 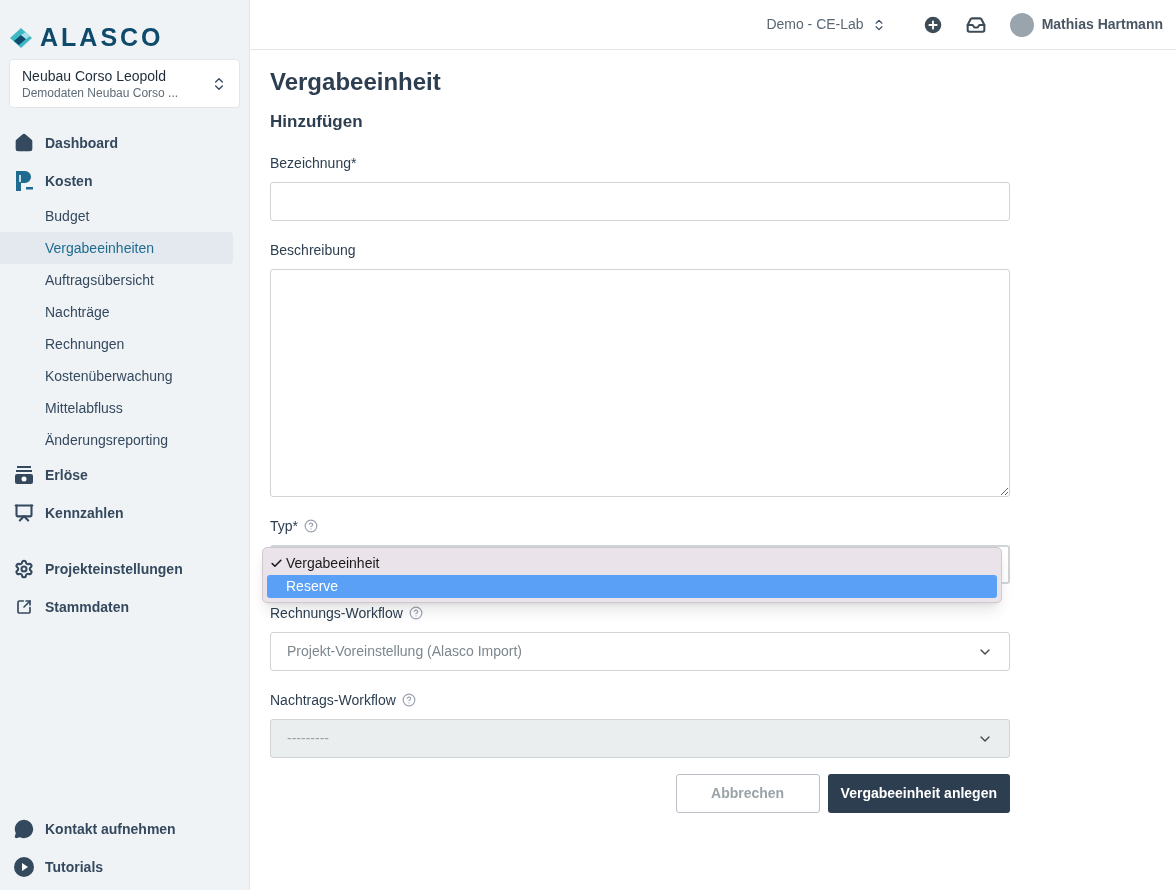 What do you see at coordinates (640, 651) in the screenshot?
I see `select-field: Projekt-Voreinstellung (Alasco Import)` at bounding box center [640, 651].